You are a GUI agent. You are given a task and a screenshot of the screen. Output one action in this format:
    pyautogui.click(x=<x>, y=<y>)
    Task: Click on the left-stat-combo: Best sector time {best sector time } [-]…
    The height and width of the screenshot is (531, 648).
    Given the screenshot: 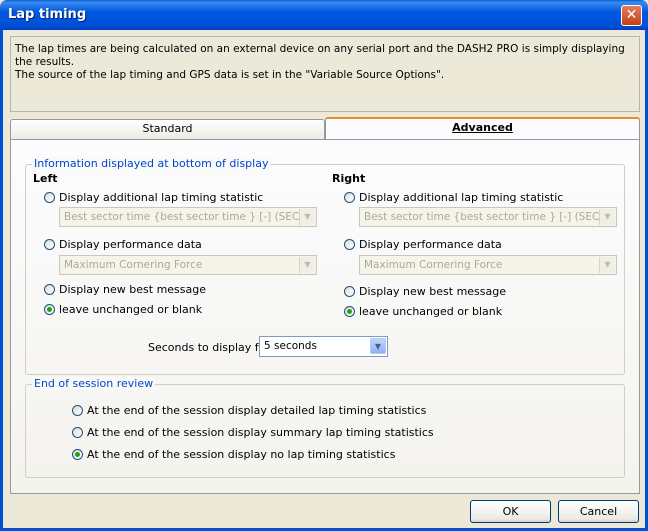 What is the action you would take?
    pyautogui.click(x=188, y=217)
    